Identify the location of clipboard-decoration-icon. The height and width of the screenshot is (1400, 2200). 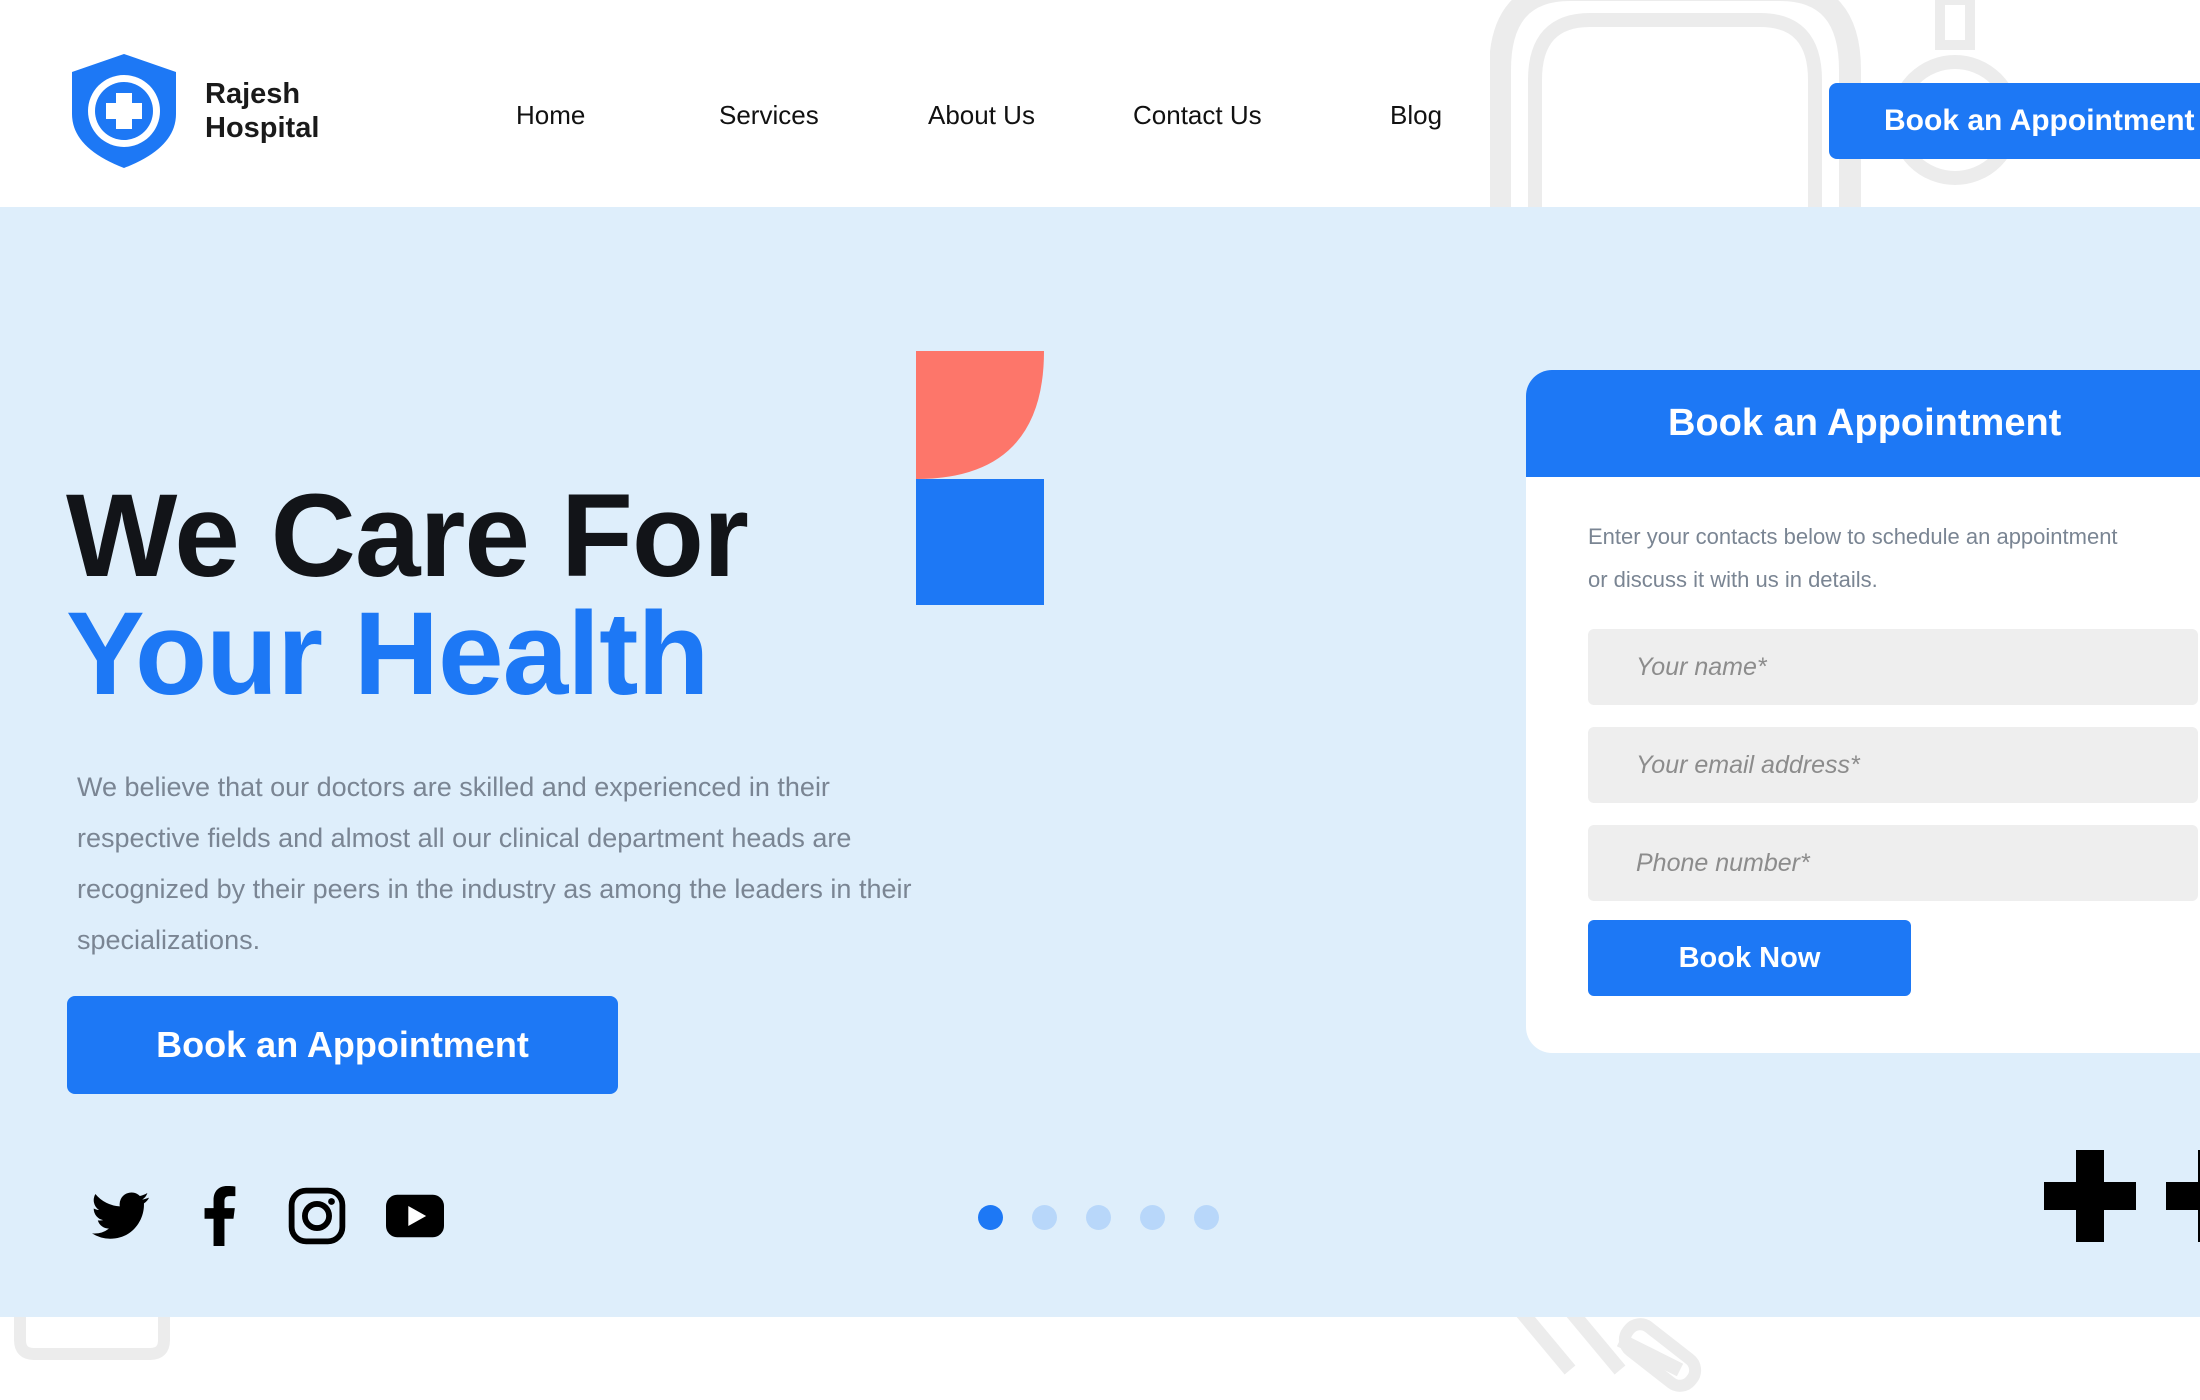
(92, 1335).